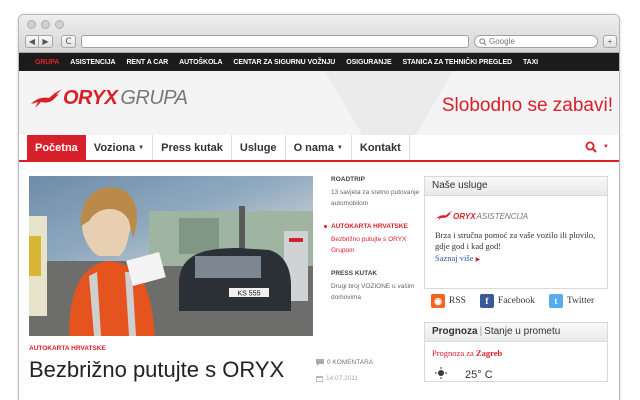 This screenshot has height=400, width=640. What do you see at coordinates (275, 41) in the screenshot?
I see `address-bar` at bounding box center [275, 41].